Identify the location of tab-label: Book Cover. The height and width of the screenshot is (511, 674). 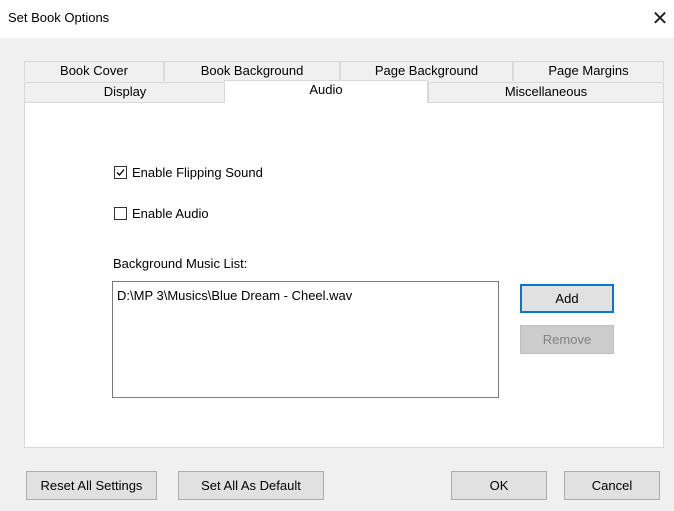
(94, 70).